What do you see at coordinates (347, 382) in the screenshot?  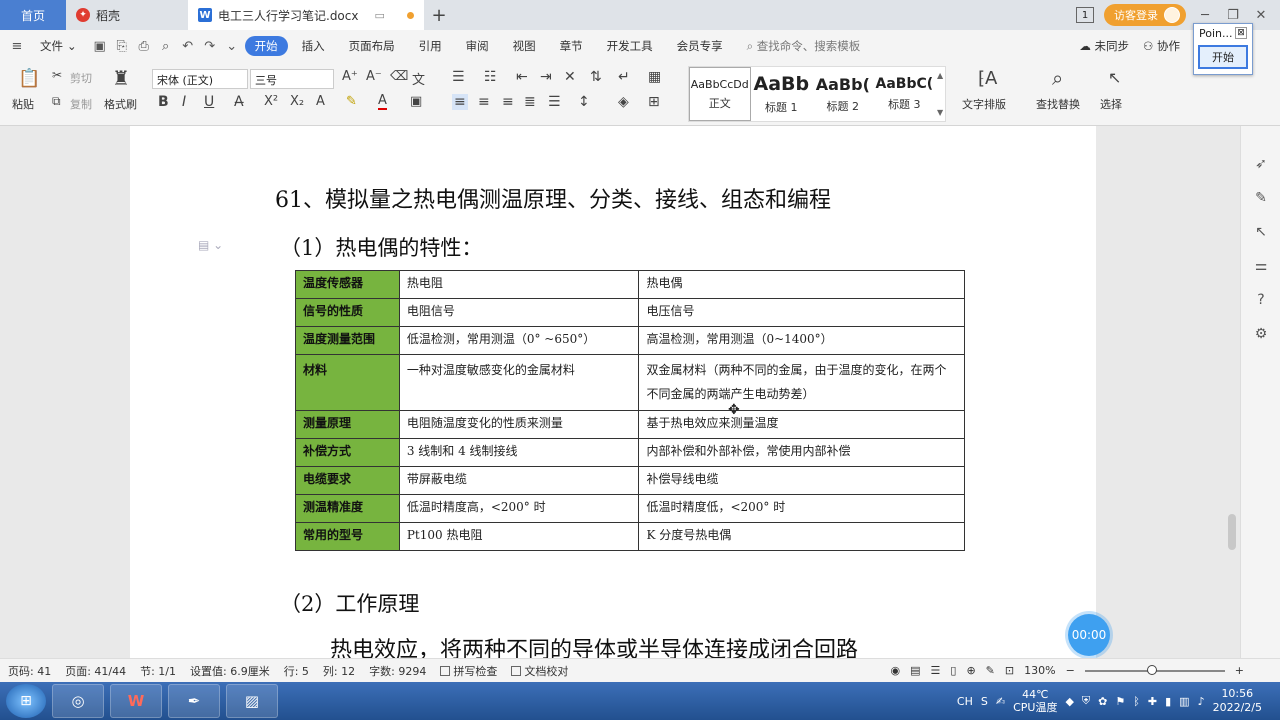 I see `table-key-cell: 材料` at bounding box center [347, 382].